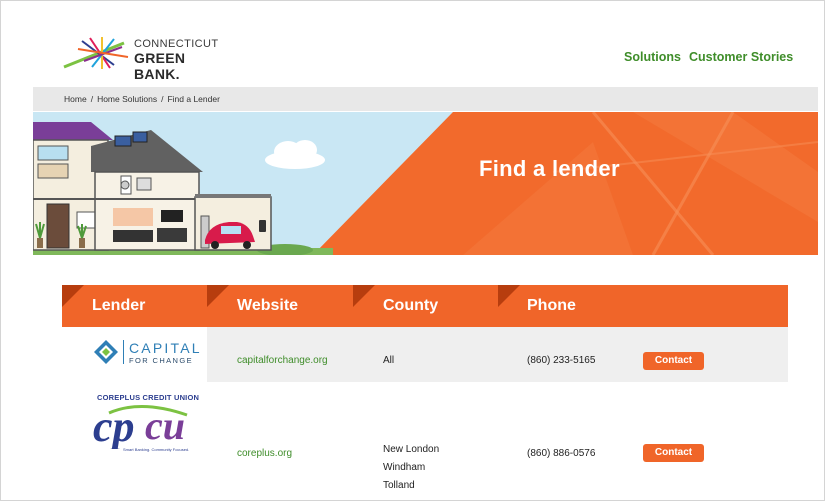 The height and width of the screenshot is (501, 825). I want to click on capital-for-change-diamond-icon, so click(106, 352).